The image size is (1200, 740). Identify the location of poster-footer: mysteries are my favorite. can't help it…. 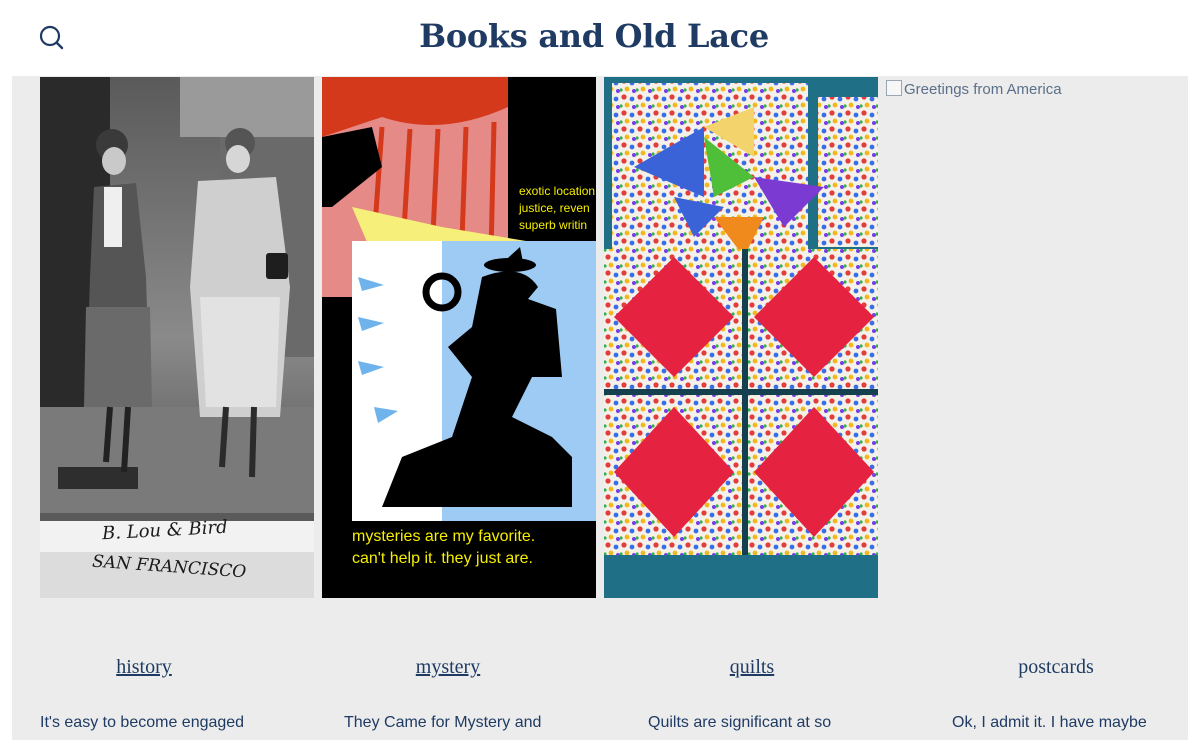
(444, 547).